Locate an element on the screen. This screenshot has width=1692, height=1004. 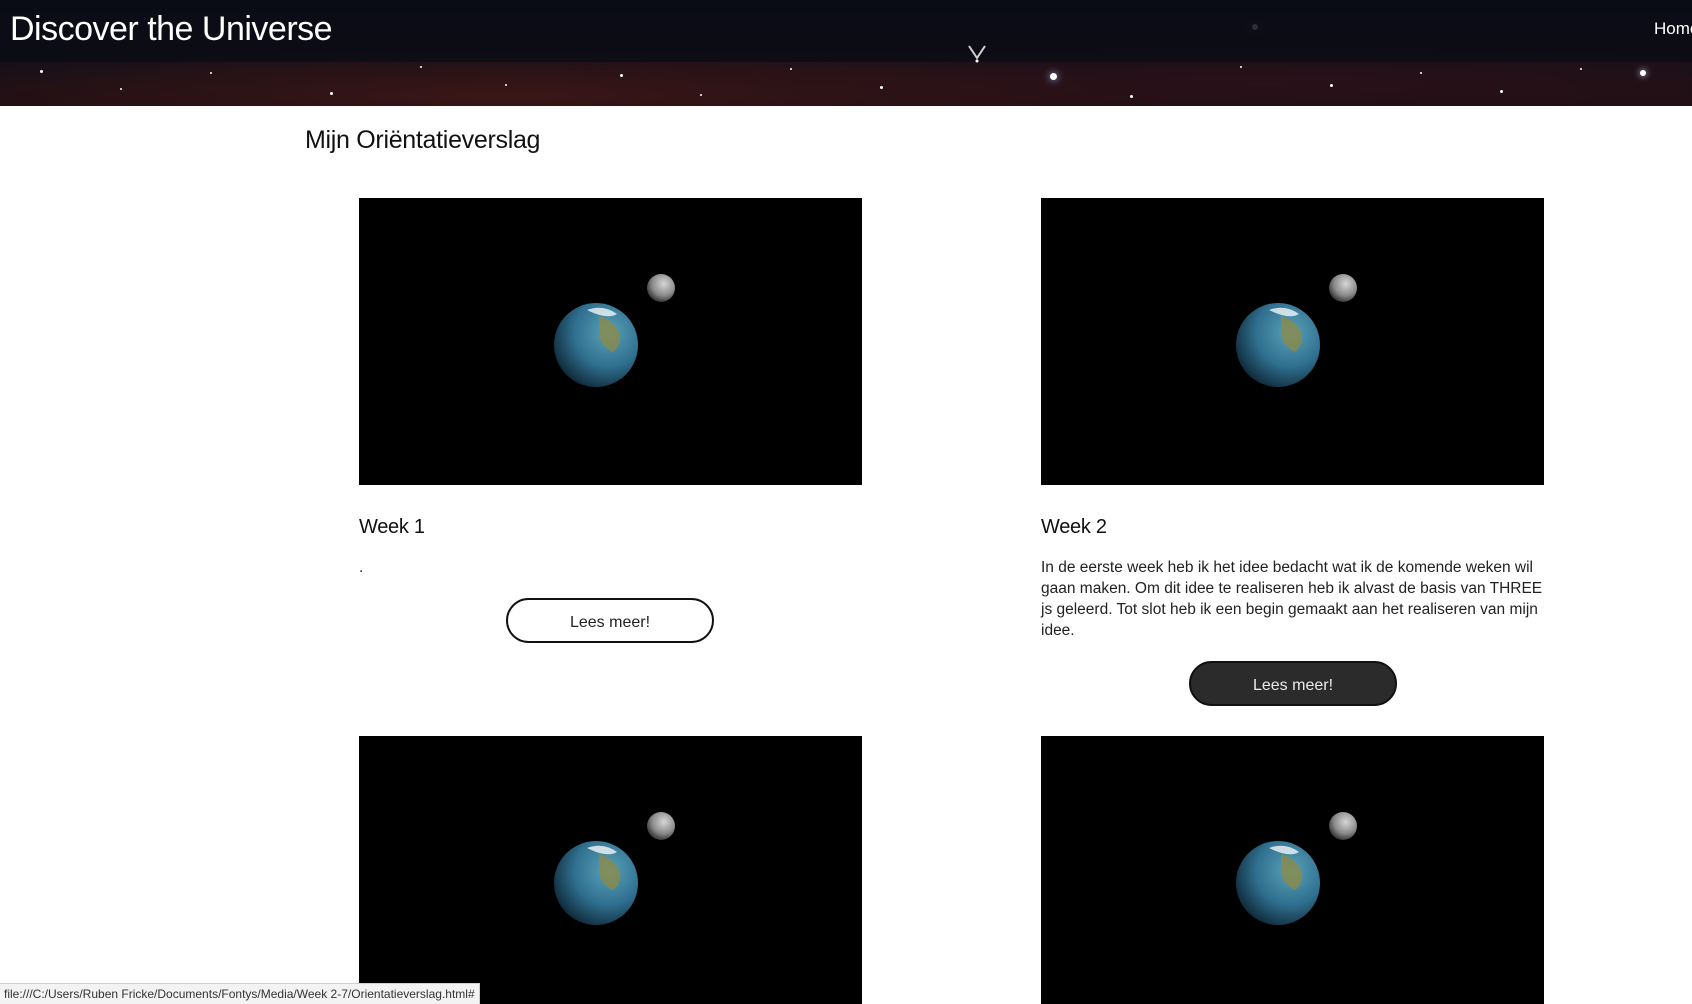
site-brand: Discover the Universe is located at coordinates (171, 29).